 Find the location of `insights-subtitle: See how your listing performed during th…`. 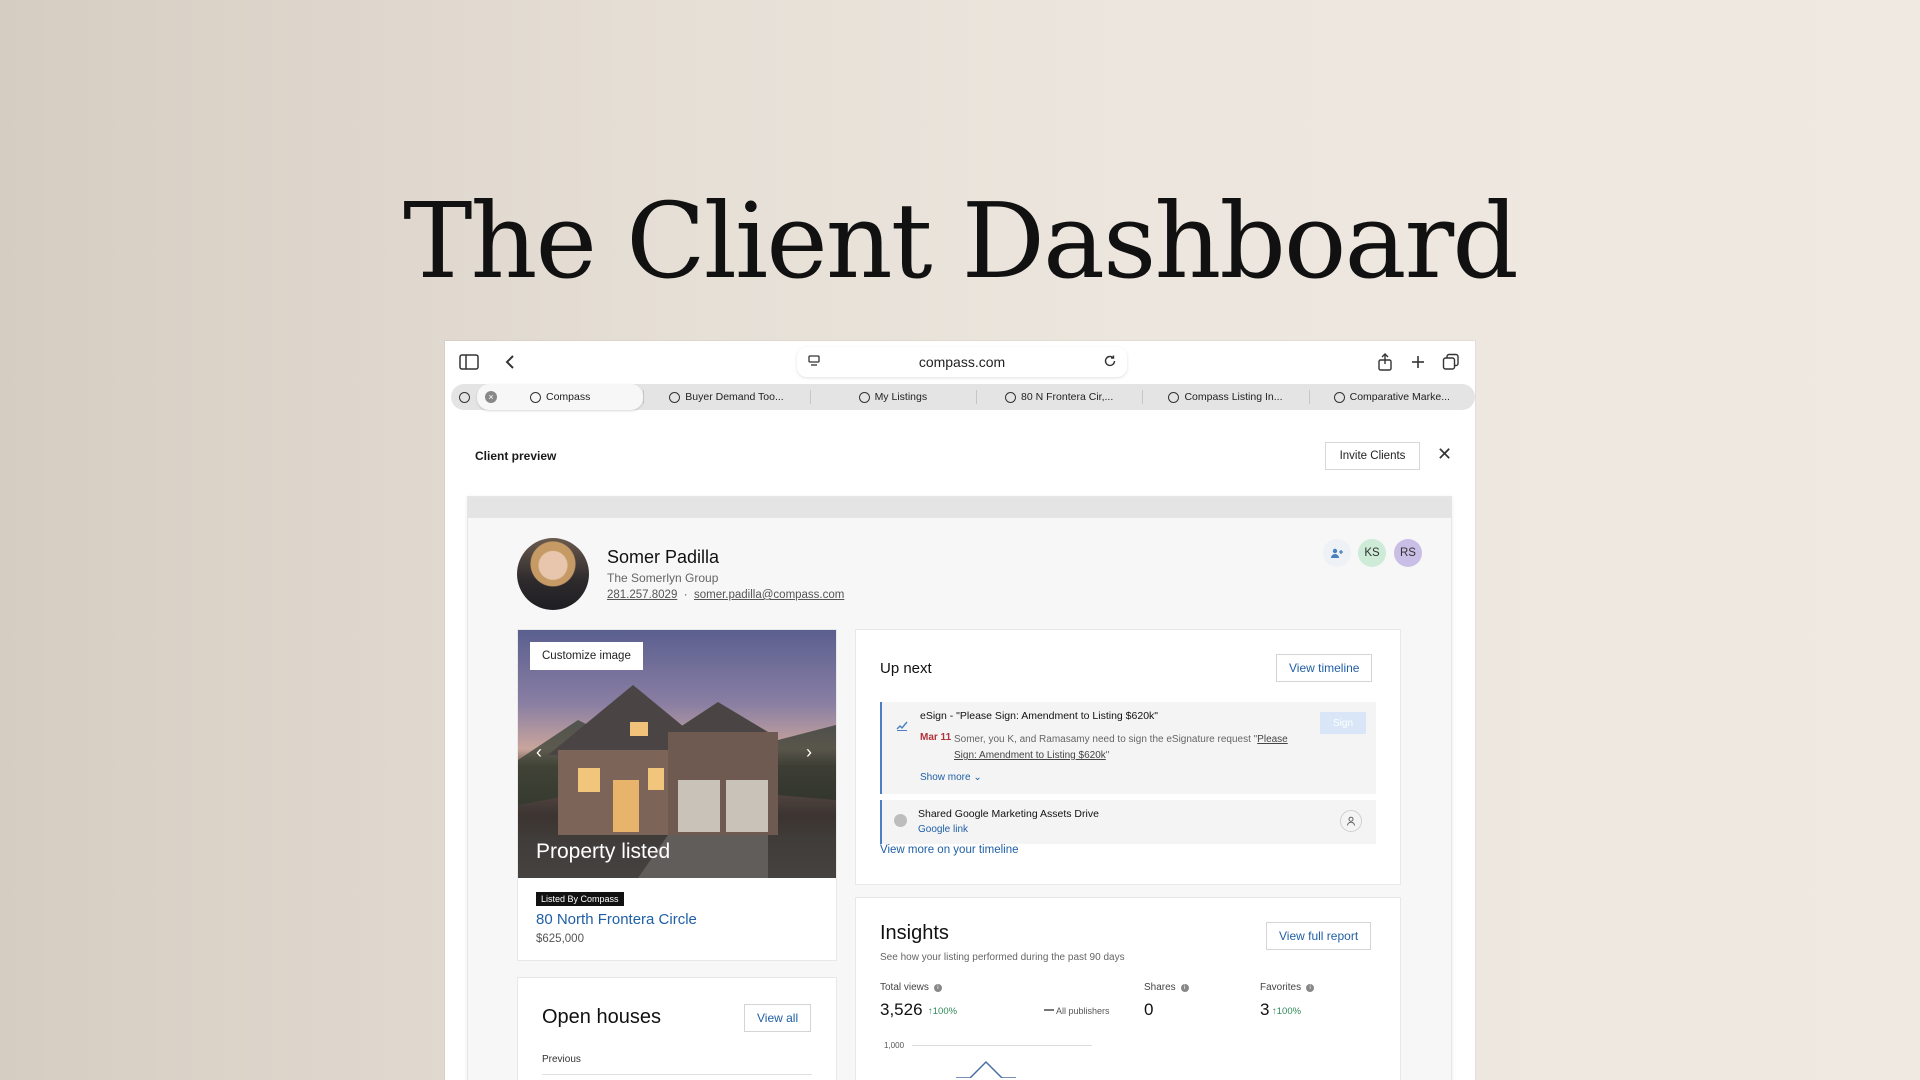

insights-subtitle: See how your listing performed during th… is located at coordinates (1002, 957).